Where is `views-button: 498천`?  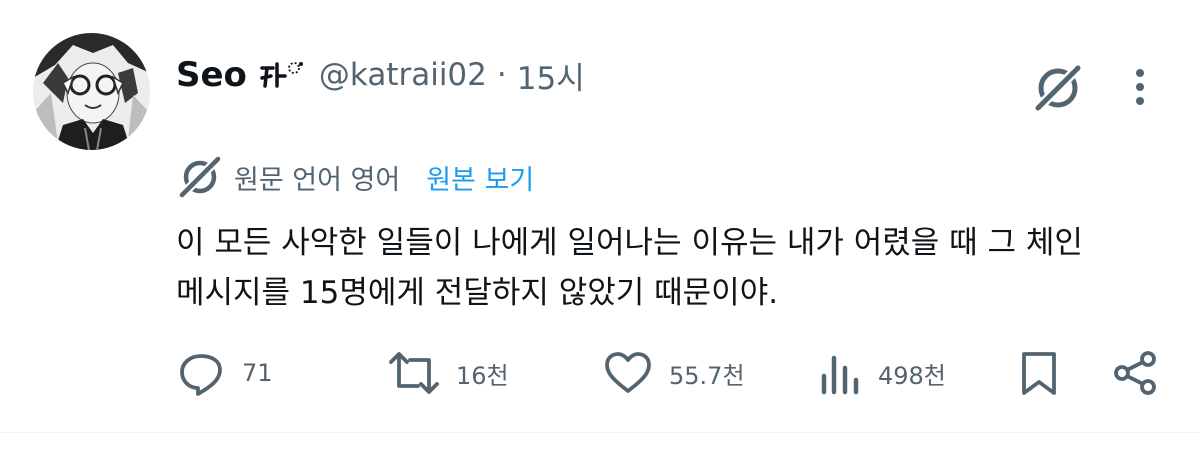
views-button: 498천 is located at coordinates (882, 373).